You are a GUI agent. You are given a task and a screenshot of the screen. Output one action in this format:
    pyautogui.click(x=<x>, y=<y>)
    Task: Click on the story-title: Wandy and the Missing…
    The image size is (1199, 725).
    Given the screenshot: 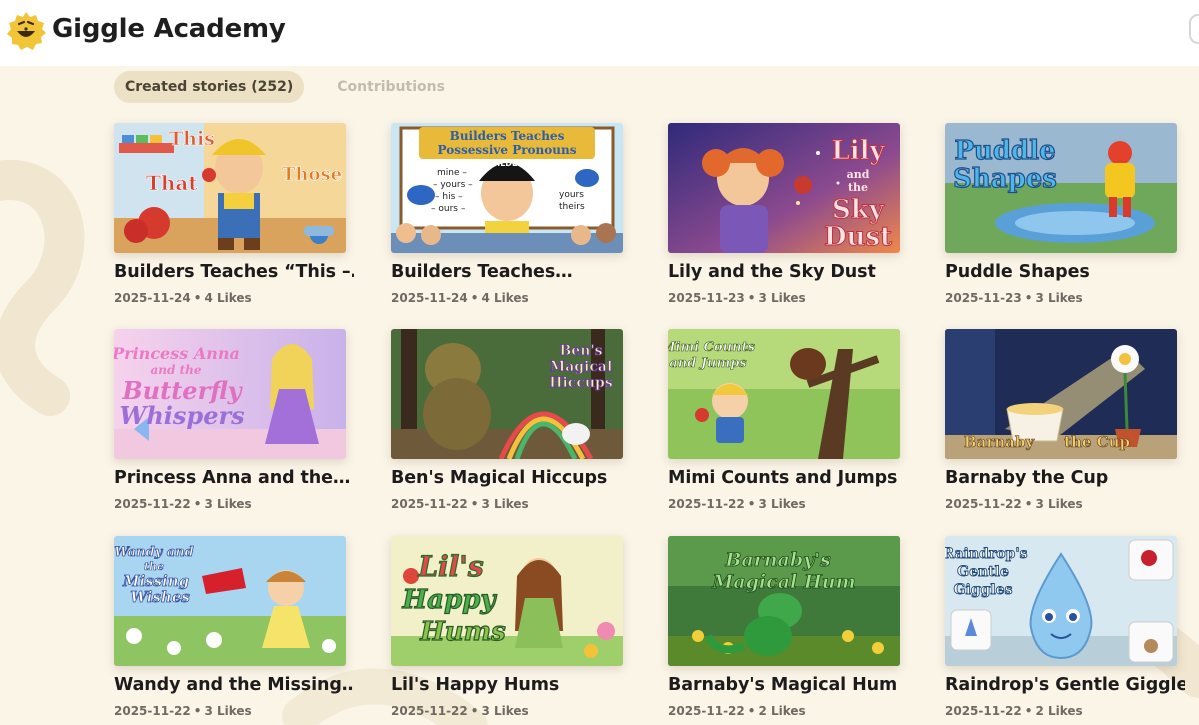 What is the action you would take?
    pyautogui.click(x=234, y=685)
    